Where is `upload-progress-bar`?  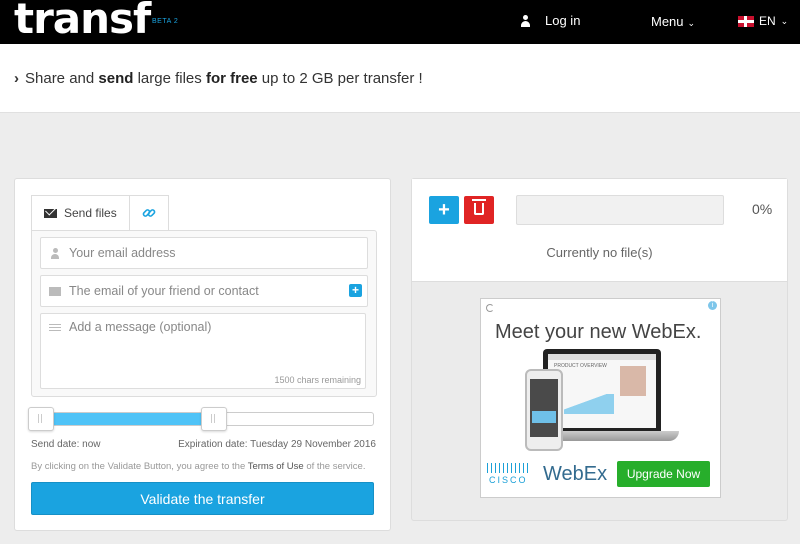 upload-progress-bar is located at coordinates (620, 210).